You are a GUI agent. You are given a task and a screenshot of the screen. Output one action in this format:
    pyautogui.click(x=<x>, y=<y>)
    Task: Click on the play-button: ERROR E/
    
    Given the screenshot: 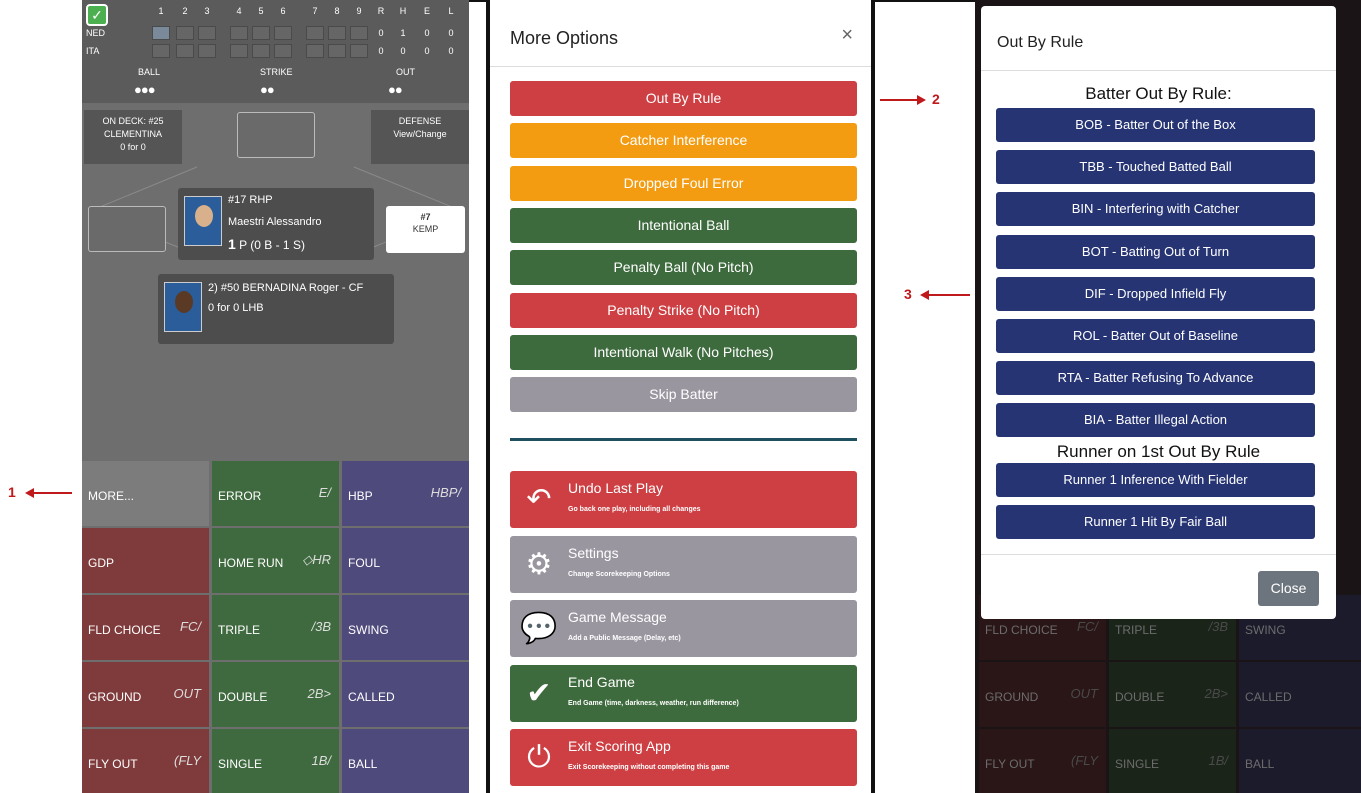 What is the action you would take?
    pyautogui.click(x=275, y=493)
    